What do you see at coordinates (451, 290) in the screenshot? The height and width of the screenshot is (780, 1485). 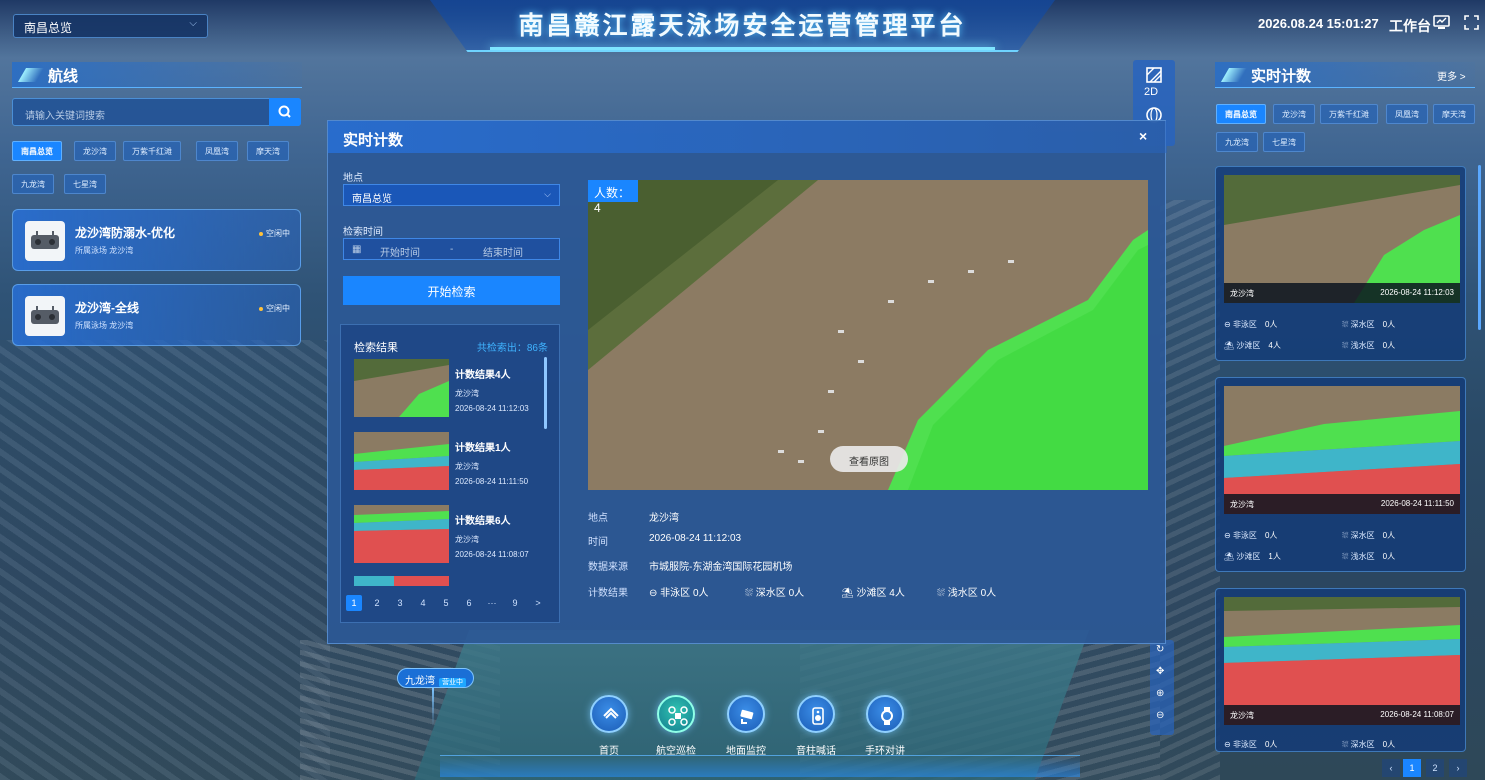 I see `start-search-button: 开始检索` at bounding box center [451, 290].